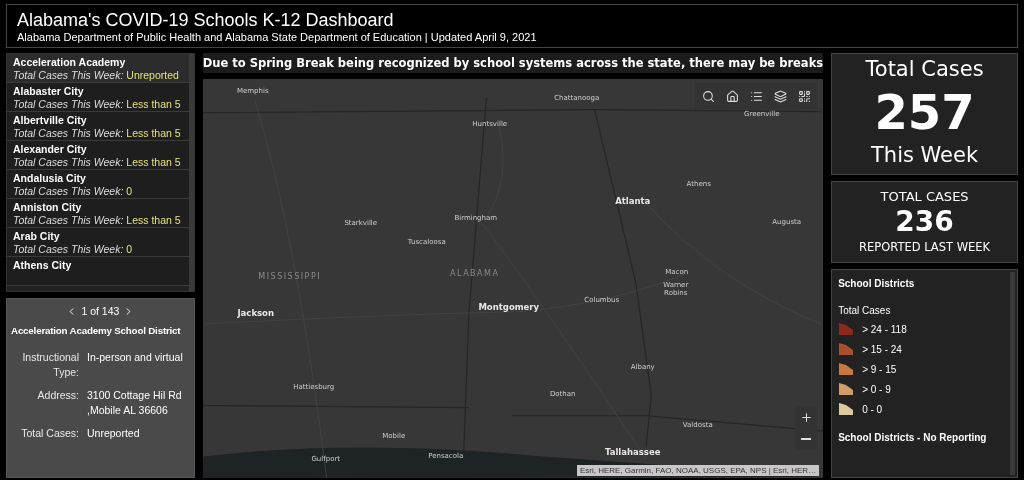 The height and width of the screenshot is (480, 1024). I want to click on district-list-item: Arab City Total Cases This Week: 0, so click(98, 242).